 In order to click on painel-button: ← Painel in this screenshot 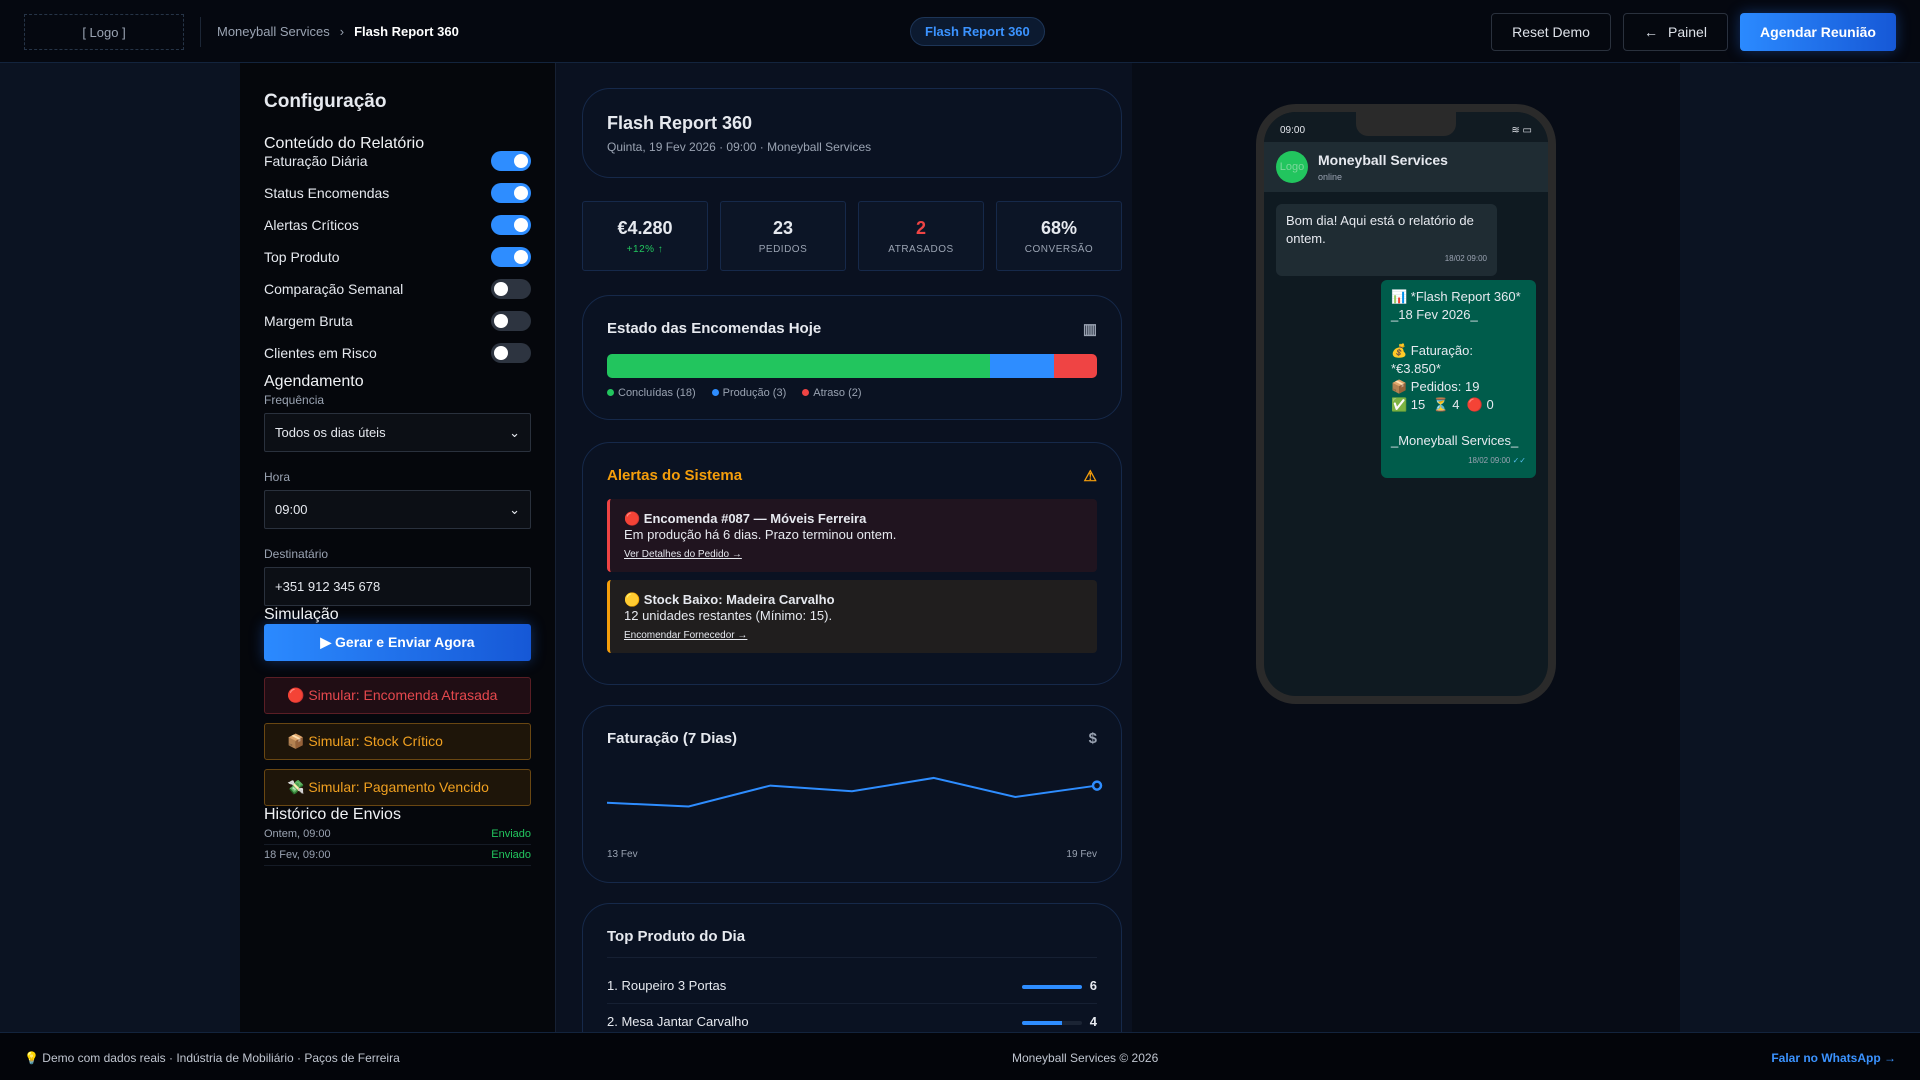, I will do `click(1675, 32)`.